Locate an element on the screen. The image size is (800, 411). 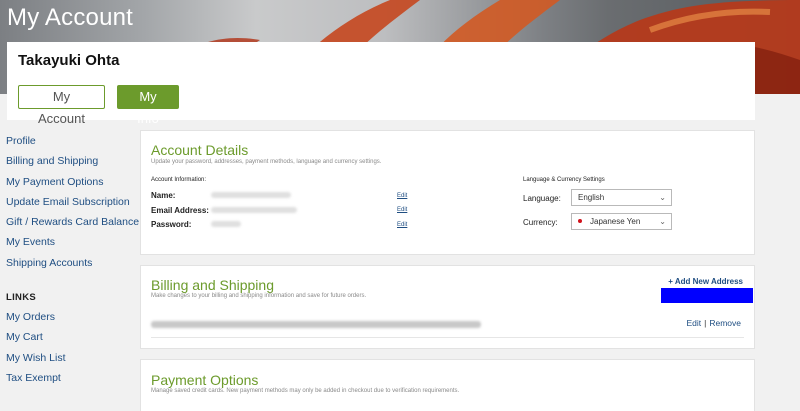
name-value-redacted is located at coordinates (251, 195).